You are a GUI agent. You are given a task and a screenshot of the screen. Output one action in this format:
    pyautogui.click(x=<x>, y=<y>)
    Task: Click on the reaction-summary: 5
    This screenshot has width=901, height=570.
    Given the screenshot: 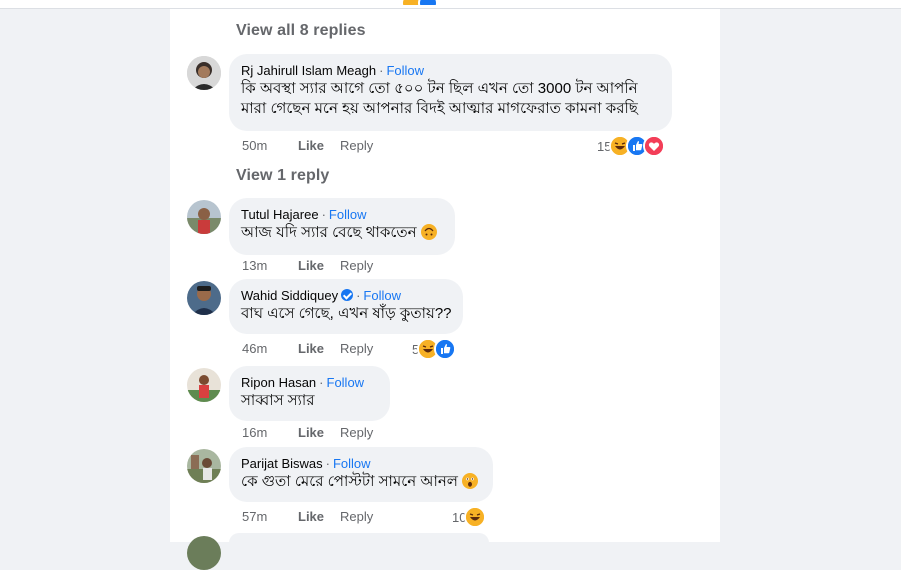 What is the action you would take?
    pyautogui.click(x=434, y=349)
    